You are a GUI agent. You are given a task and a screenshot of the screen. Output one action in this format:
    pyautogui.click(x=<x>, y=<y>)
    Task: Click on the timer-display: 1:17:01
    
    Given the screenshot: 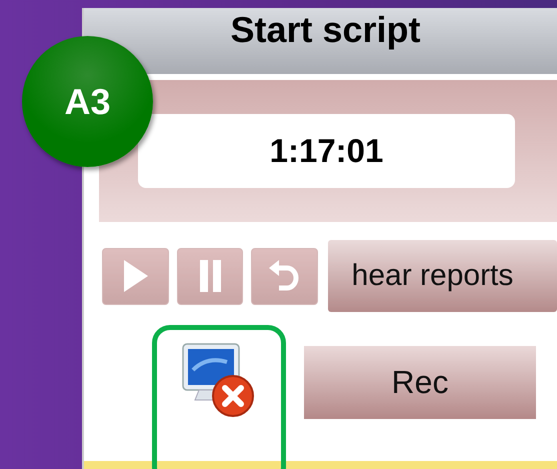 What is the action you would take?
    pyautogui.click(x=326, y=151)
    